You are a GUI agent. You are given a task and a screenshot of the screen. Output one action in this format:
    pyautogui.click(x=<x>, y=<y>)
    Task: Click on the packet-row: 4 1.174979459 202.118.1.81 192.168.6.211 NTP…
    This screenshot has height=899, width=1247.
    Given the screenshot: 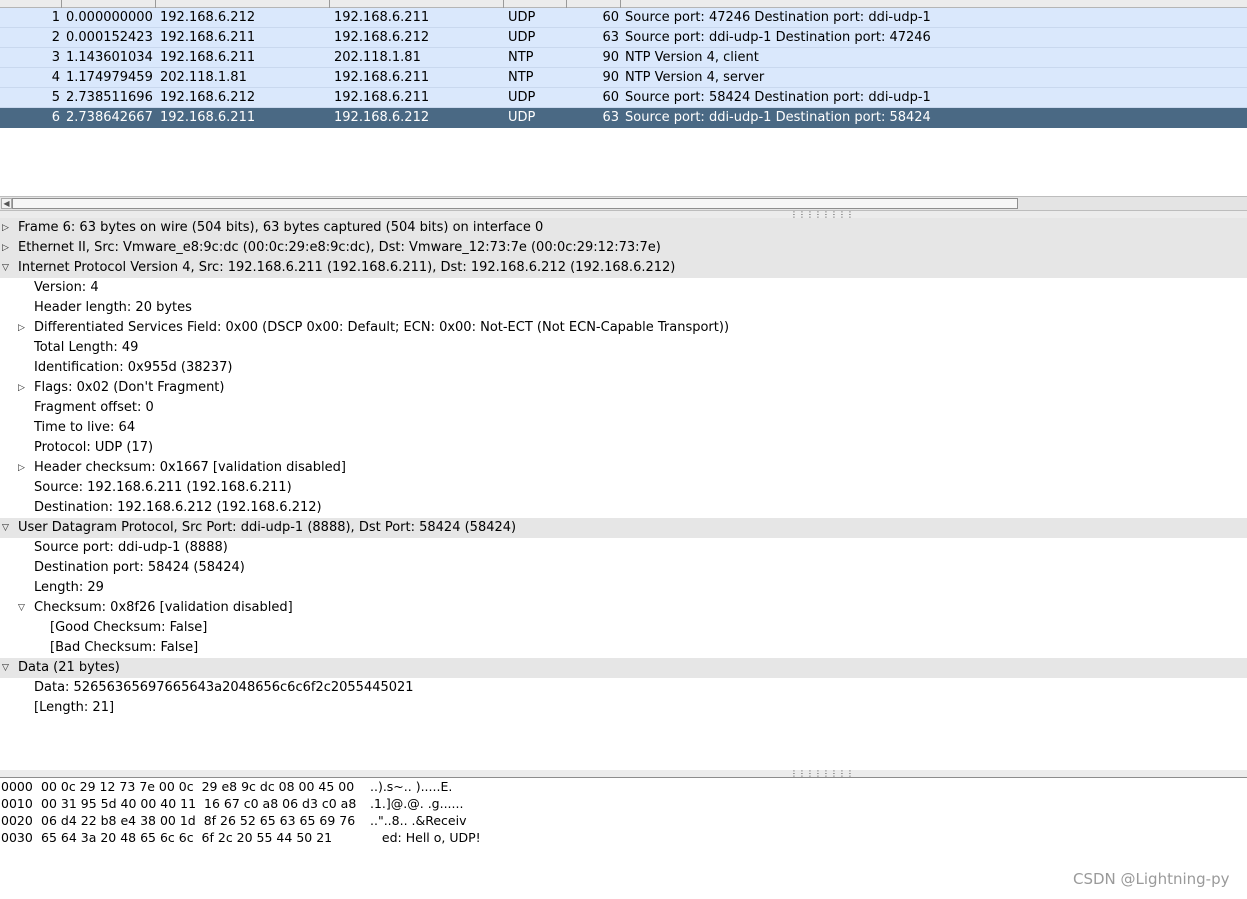 What is the action you would take?
    pyautogui.click(x=623, y=78)
    